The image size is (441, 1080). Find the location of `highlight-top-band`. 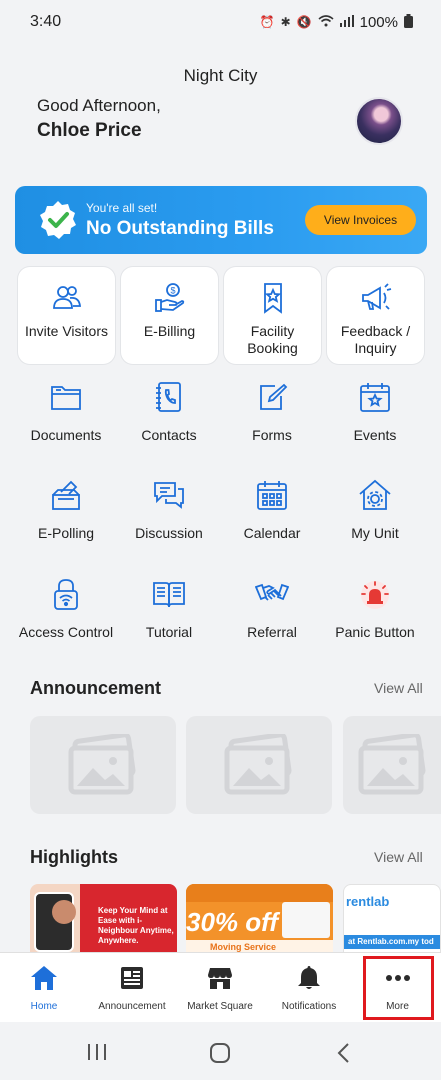

highlight-top-band is located at coordinates (259, 893).